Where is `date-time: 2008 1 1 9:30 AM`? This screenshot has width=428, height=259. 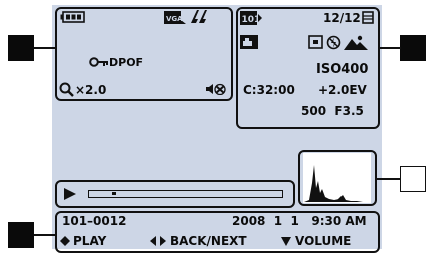
date-time: 2008 1 1 9:30 AM is located at coordinates (299, 221).